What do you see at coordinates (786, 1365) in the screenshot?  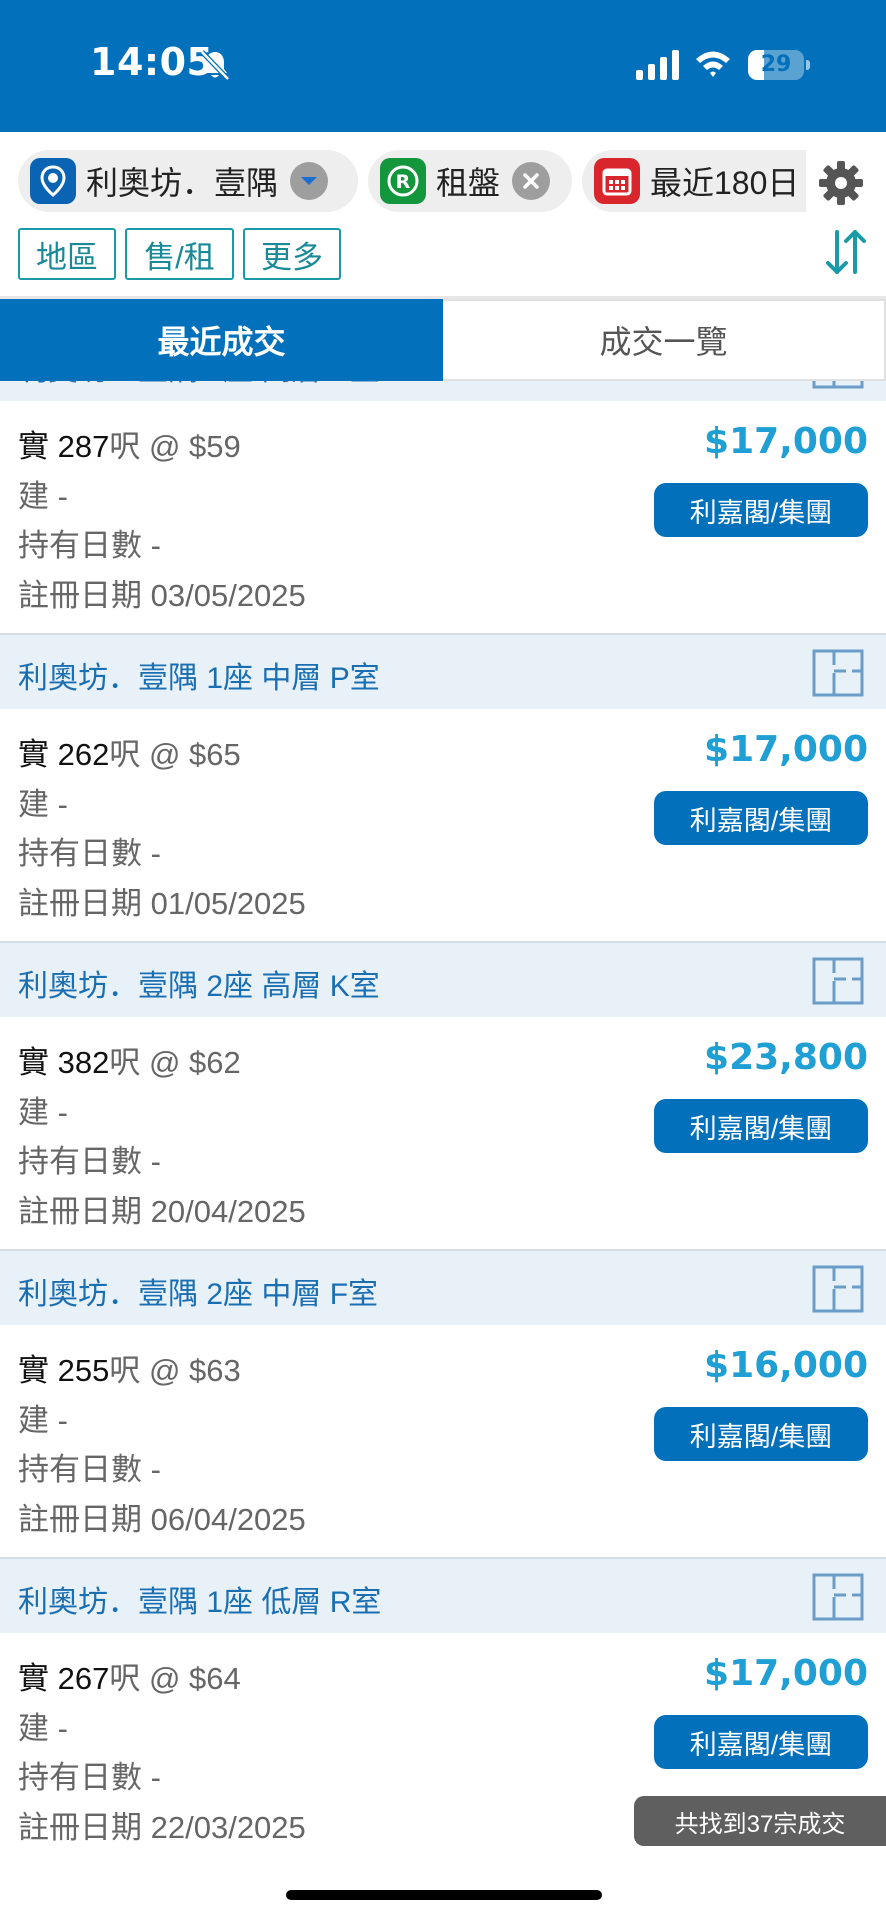 I see `rent-price: $16,000` at bounding box center [786, 1365].